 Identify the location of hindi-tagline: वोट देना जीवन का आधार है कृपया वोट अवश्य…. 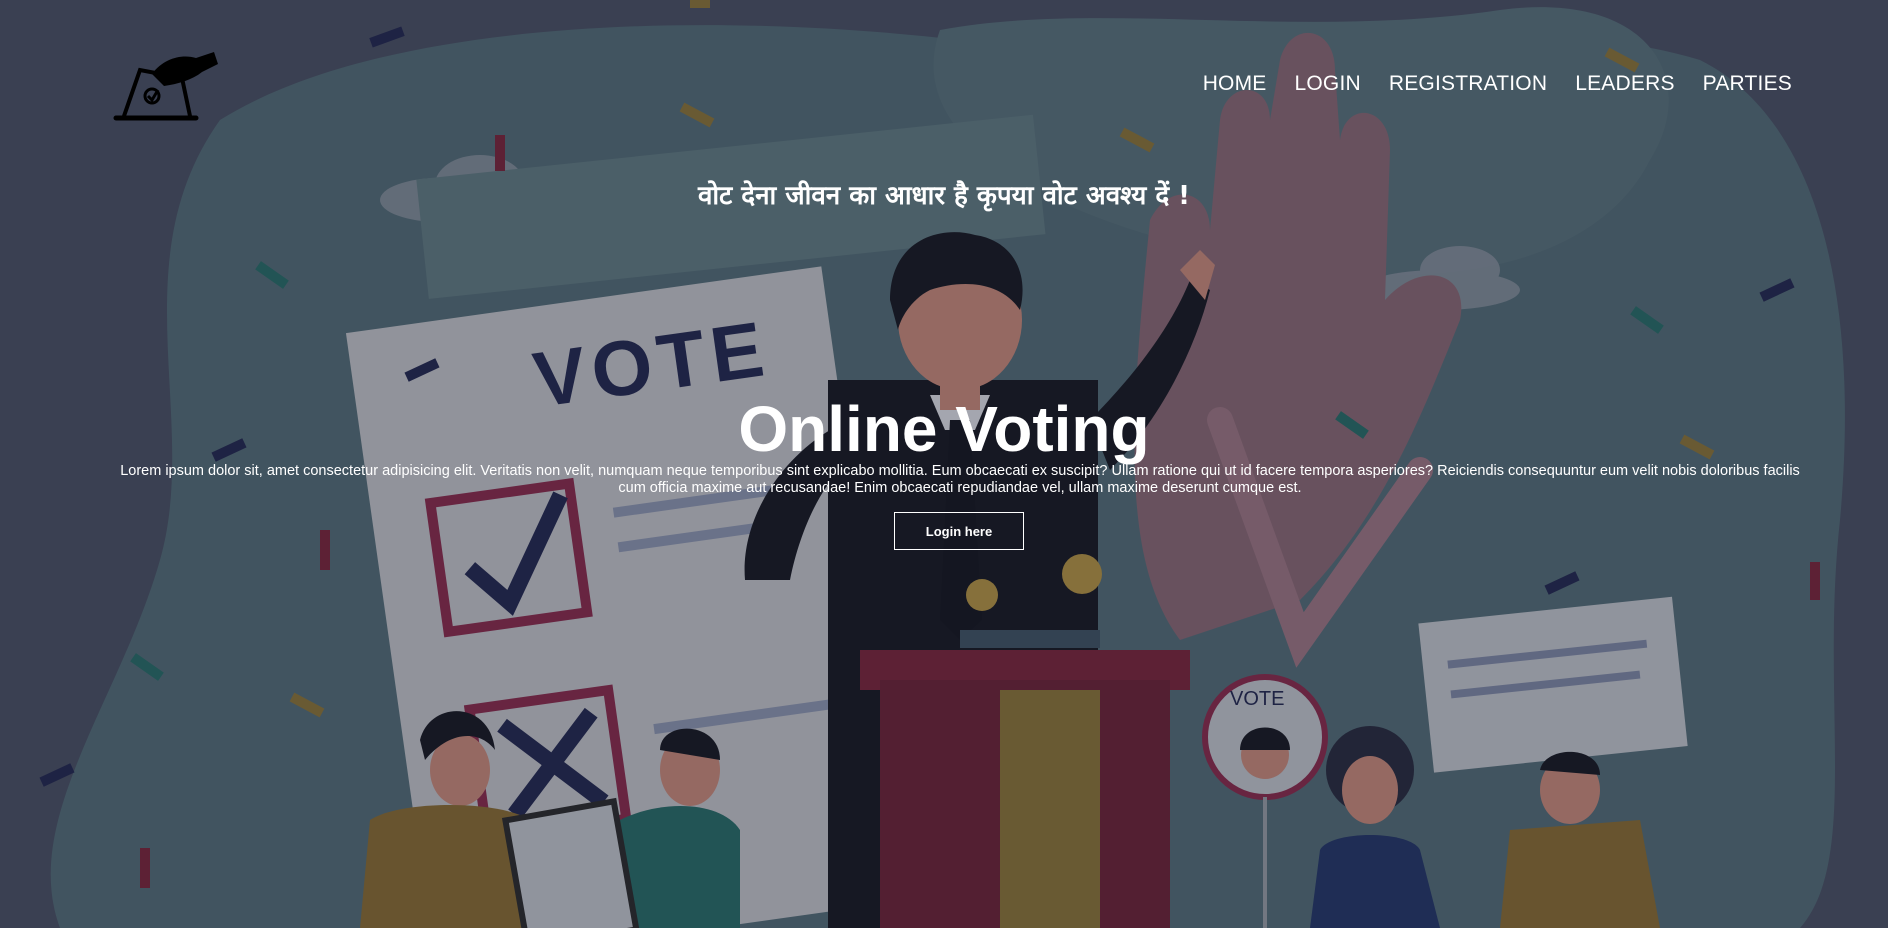
(944, 196).